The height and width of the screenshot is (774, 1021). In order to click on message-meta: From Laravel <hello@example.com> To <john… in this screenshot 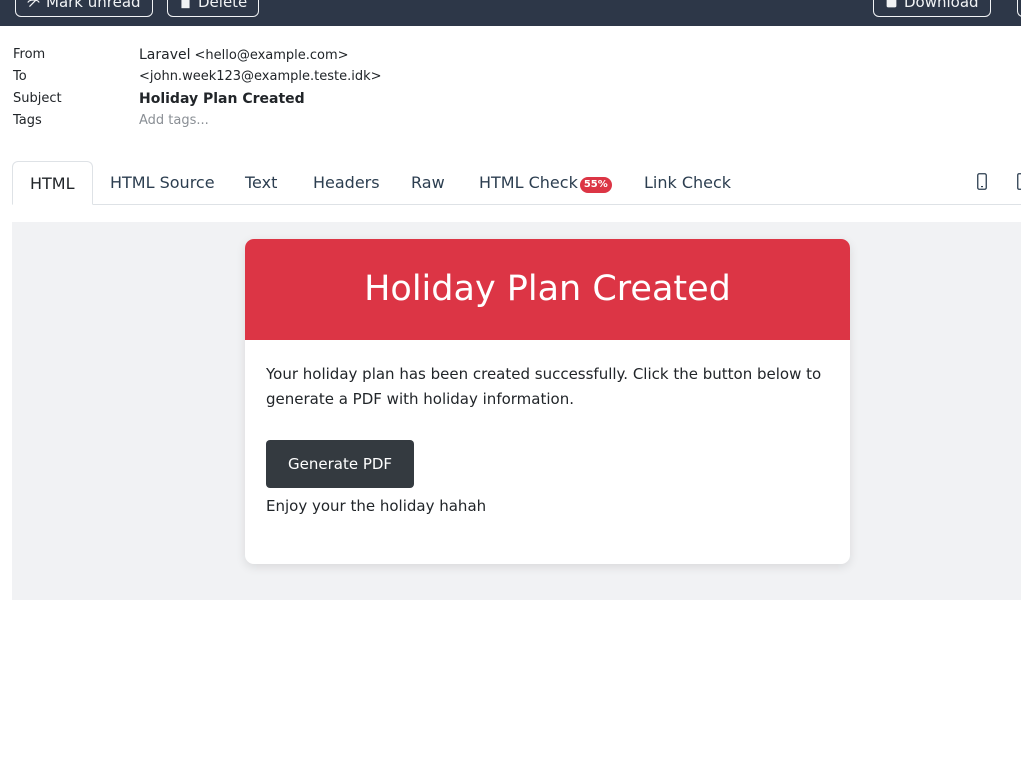, I will do `click(363, 88)`.